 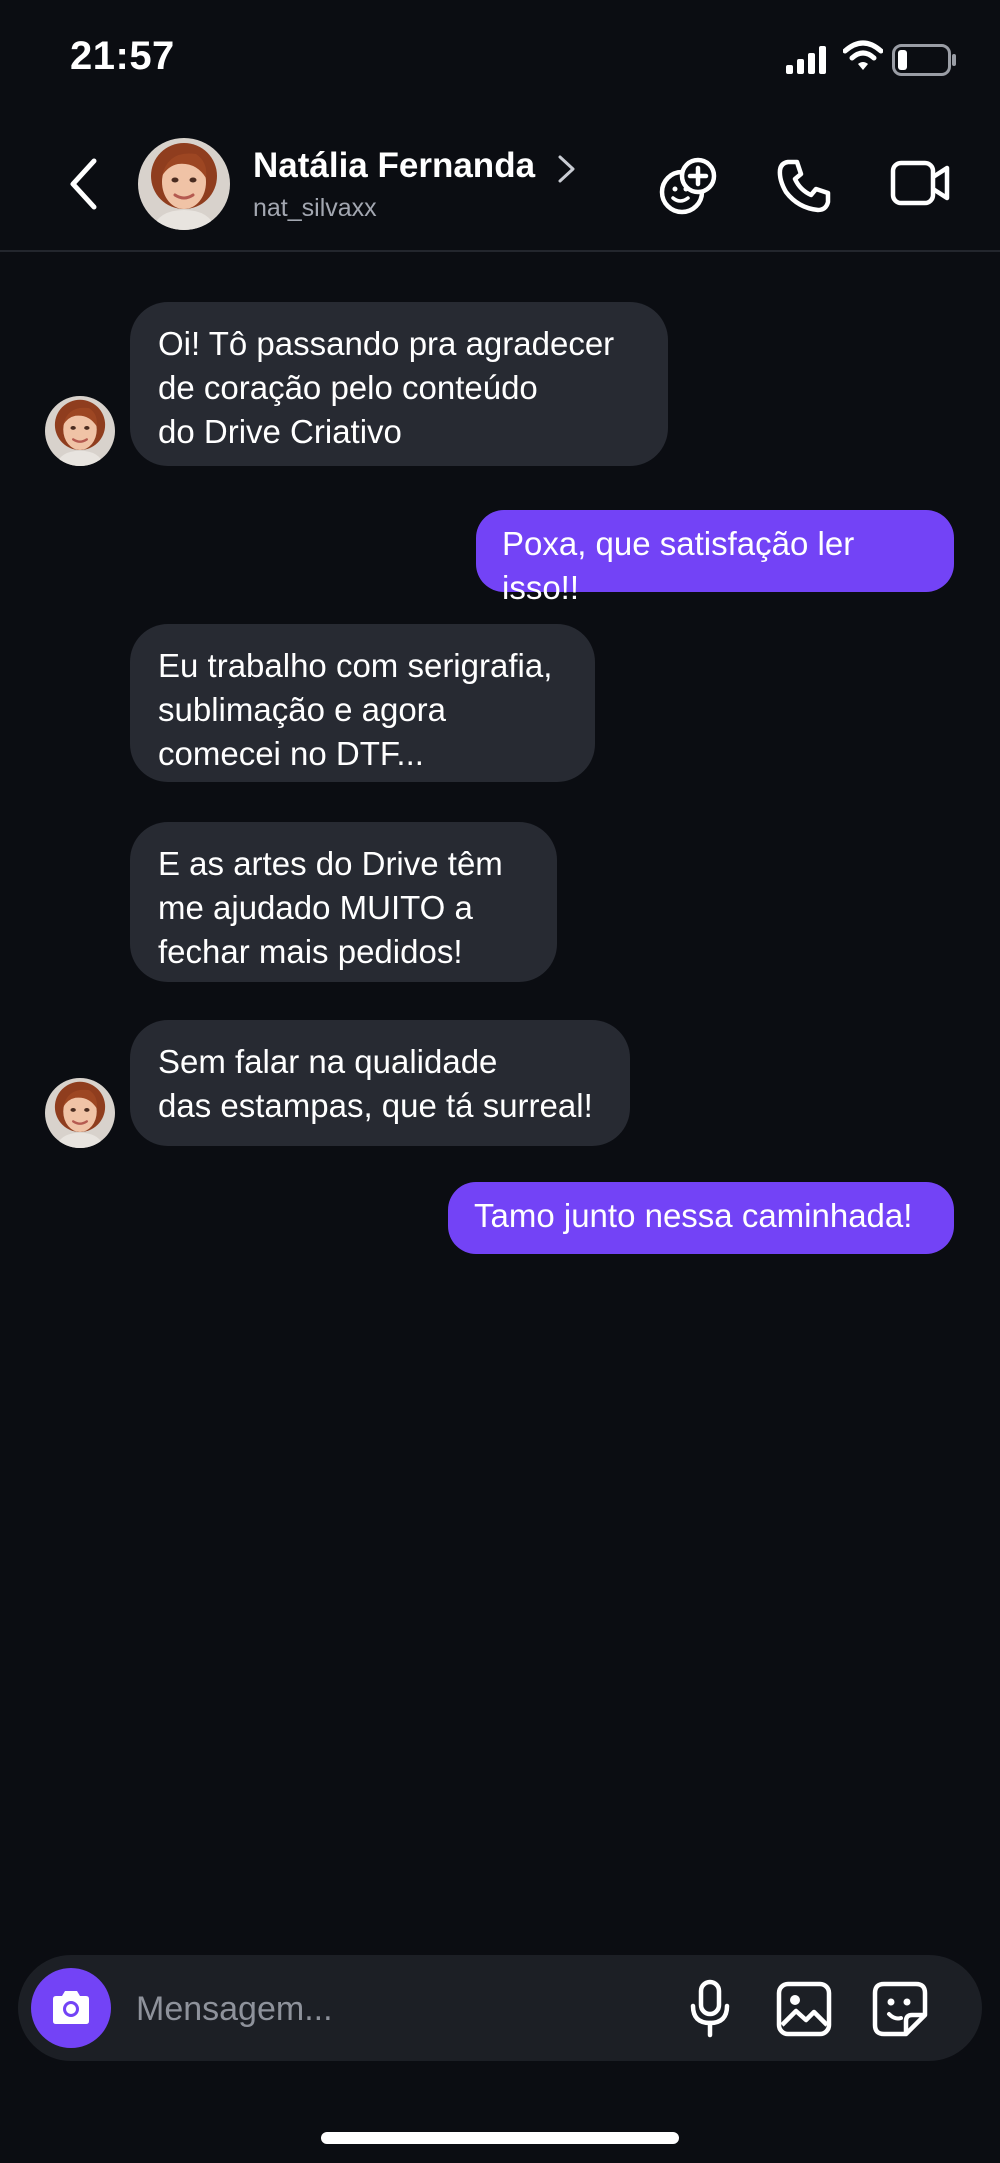 I want to click on battery-icon, so click(x=924, y=60).